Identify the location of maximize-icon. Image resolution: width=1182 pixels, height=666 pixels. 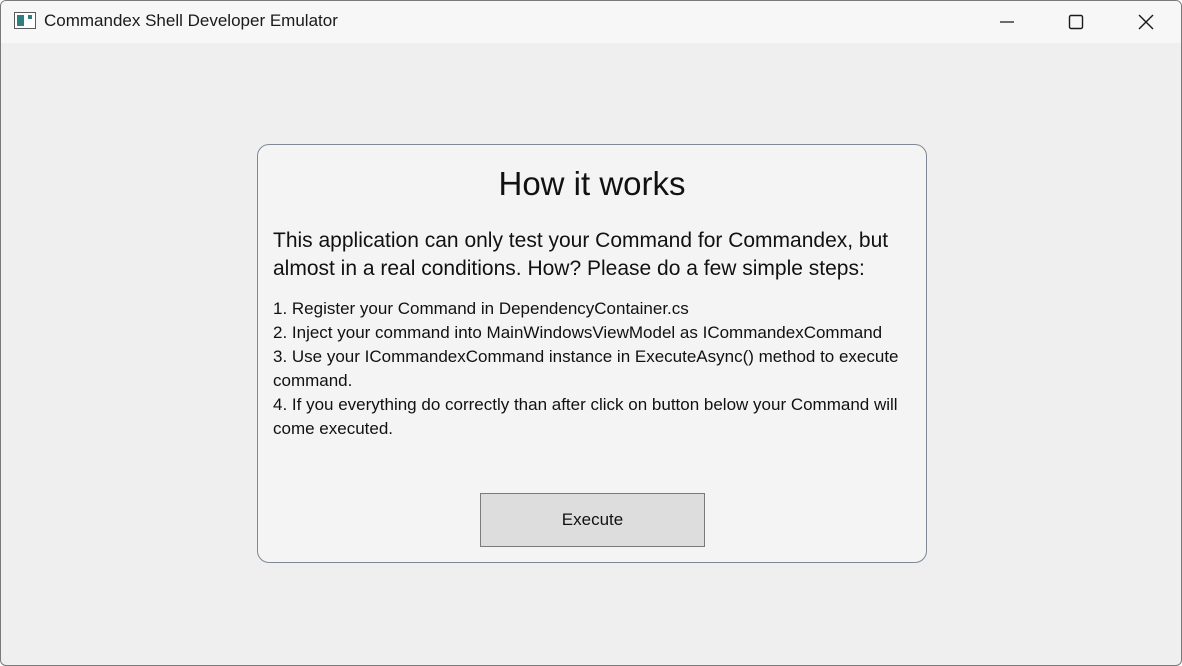
(1076, 22).